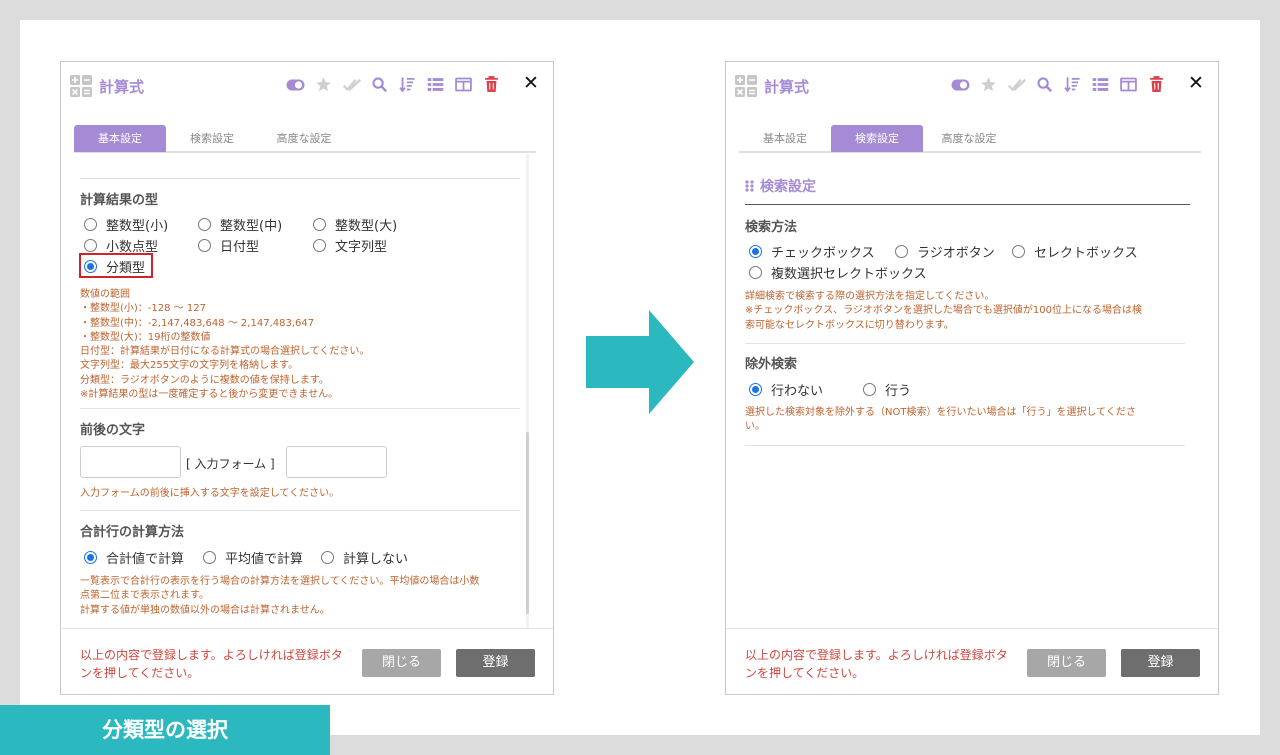  I want to click on suffix-input, so click(336, 462).